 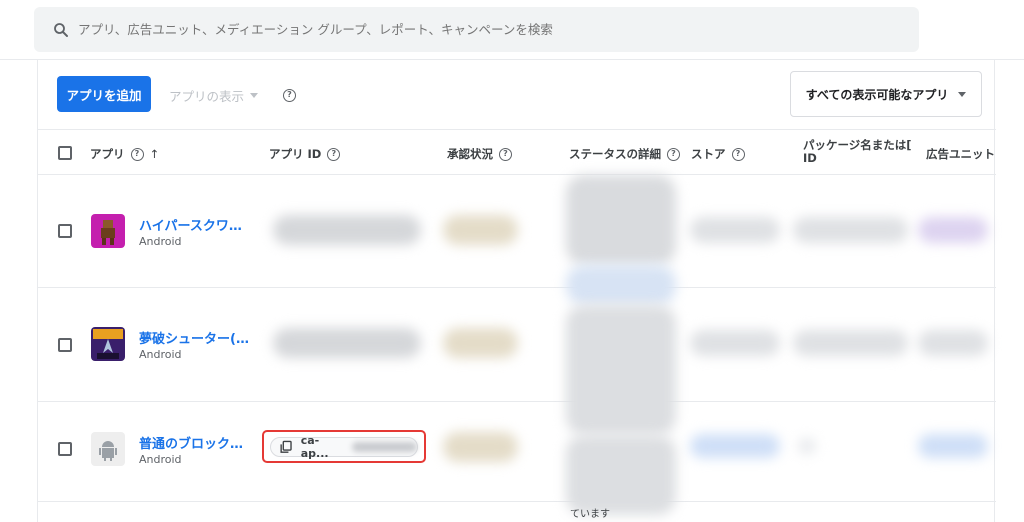 I want to click on col-status-detail: ステータスの詳細 ?, so click(x=624, y=154).